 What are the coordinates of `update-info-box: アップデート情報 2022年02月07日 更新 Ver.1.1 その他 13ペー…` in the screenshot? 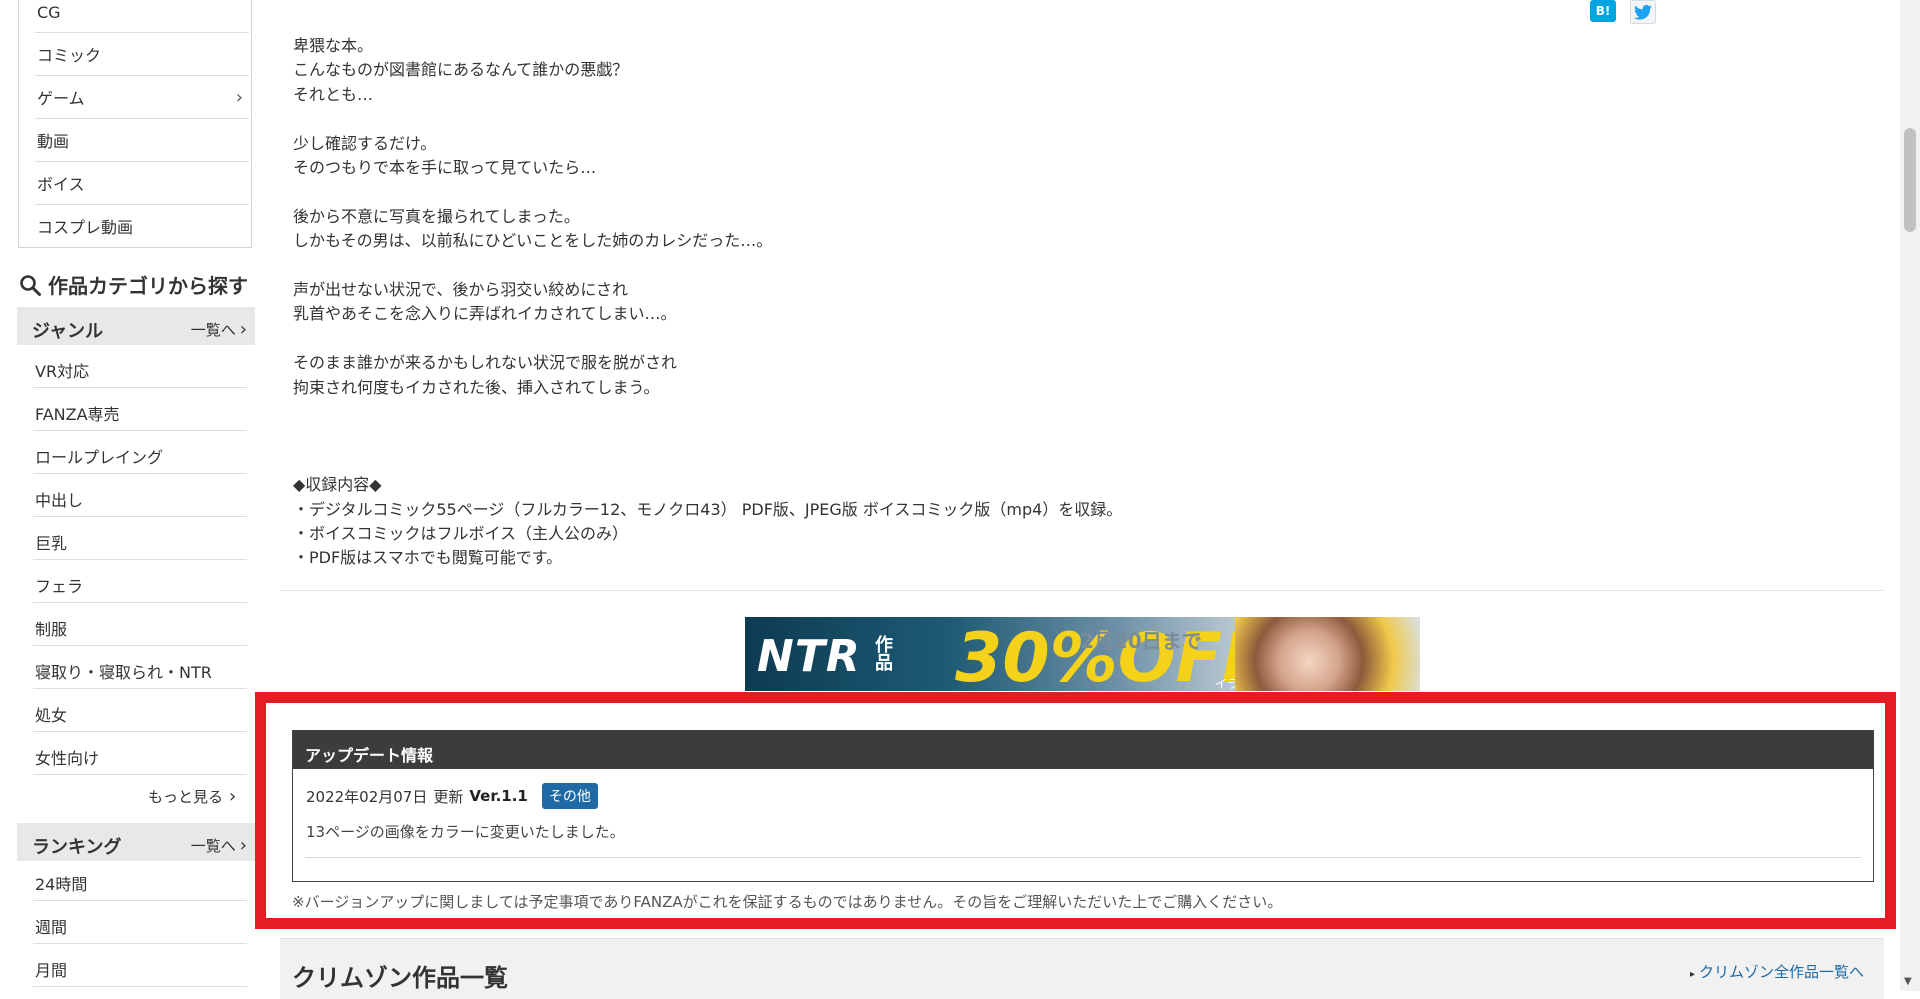 It's located at (1083, 806).